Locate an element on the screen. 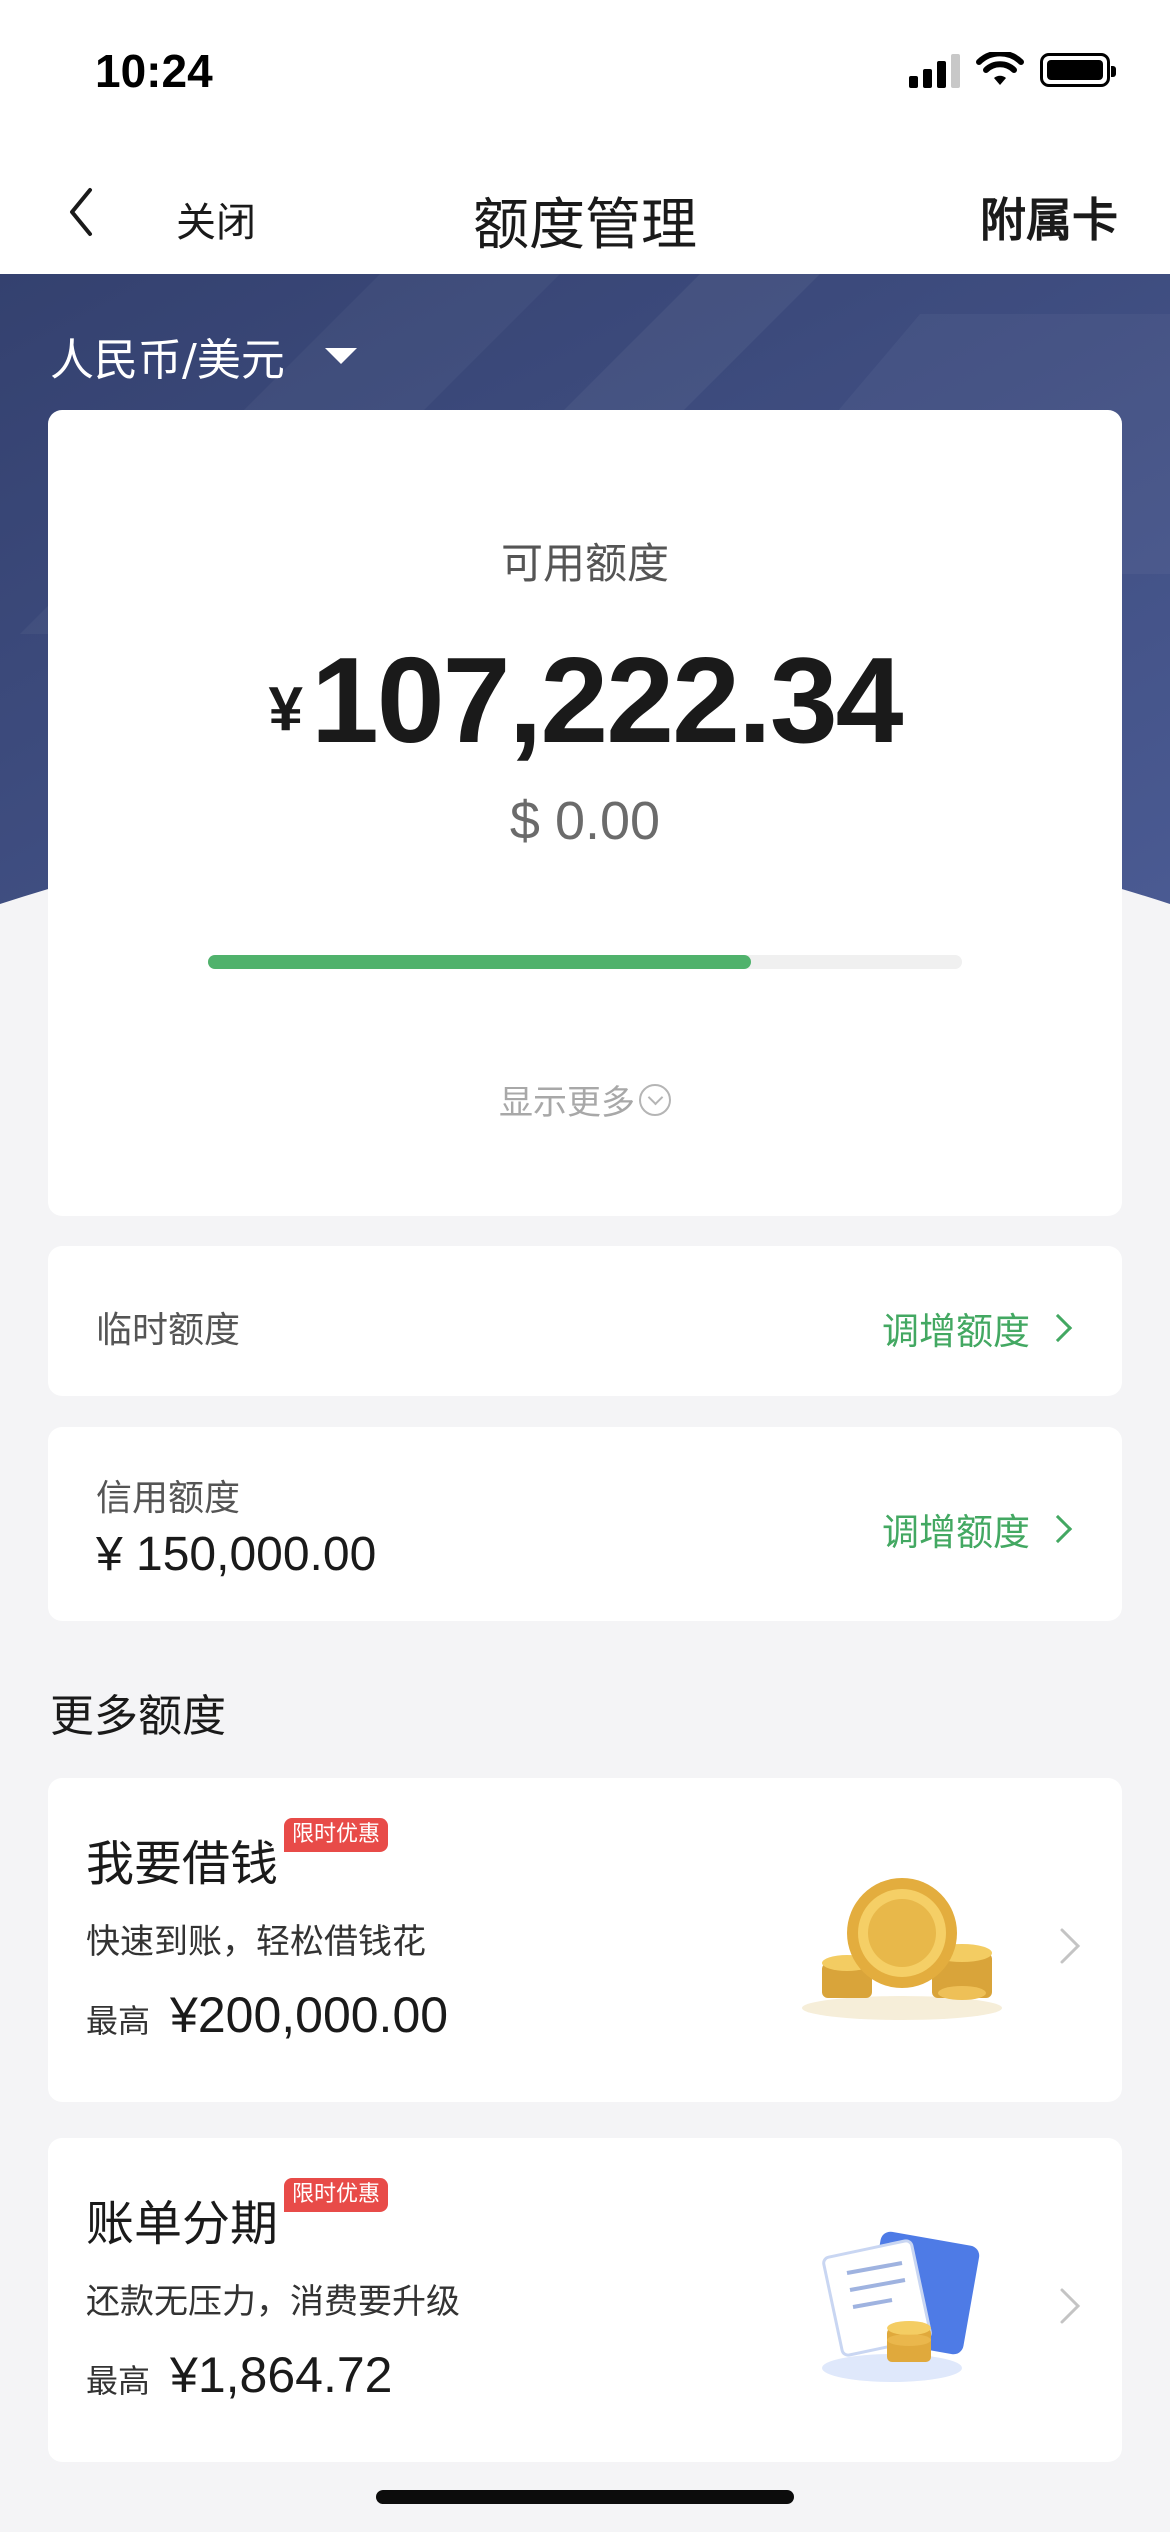 This screenshot has width=1170, height=2532. increase-credit-limit-button: 调增额度 is located at coordinates (978, 1529).